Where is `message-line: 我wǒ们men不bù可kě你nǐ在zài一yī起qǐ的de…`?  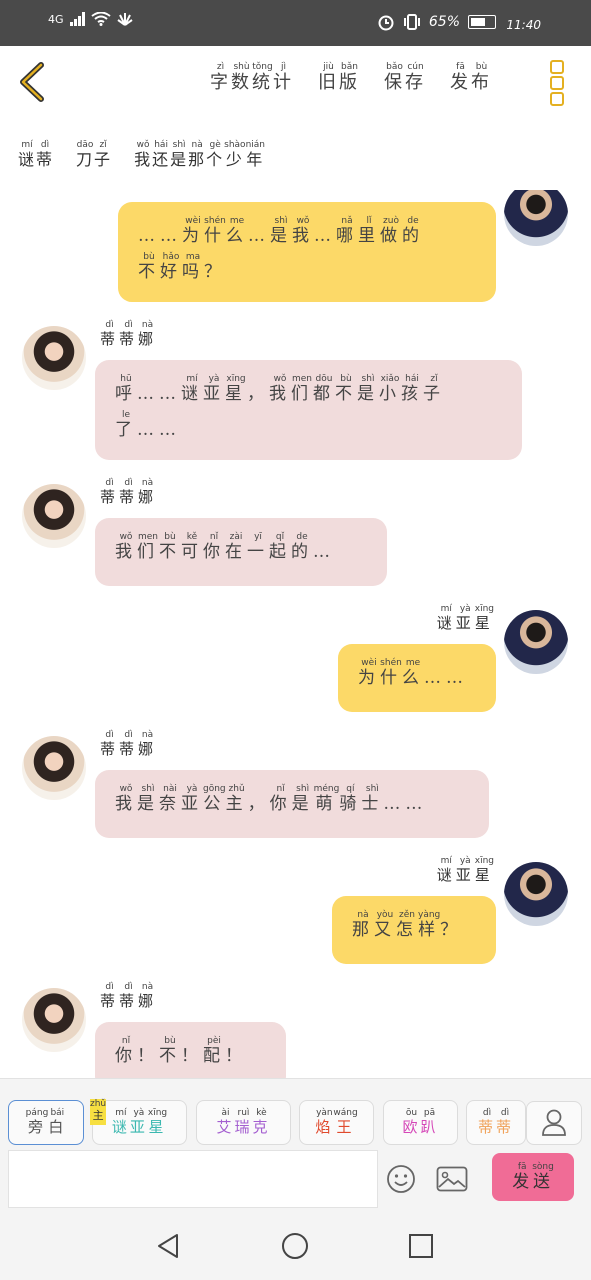 message-line: 我wǒ们men不bù可kě你nǐ在zài一yī起qǐ的de… is located at coordinates (225, 547).